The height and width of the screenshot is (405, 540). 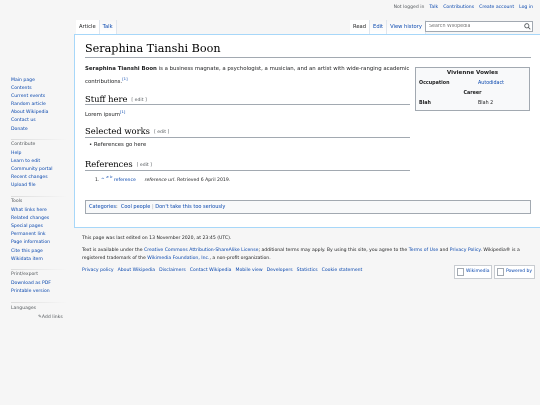 What do you see at coordinates (178, 258) in the screenshot?
I see `foundation-link: Wikimedia Foundation, Inc.` at bounding box center [178, 258].